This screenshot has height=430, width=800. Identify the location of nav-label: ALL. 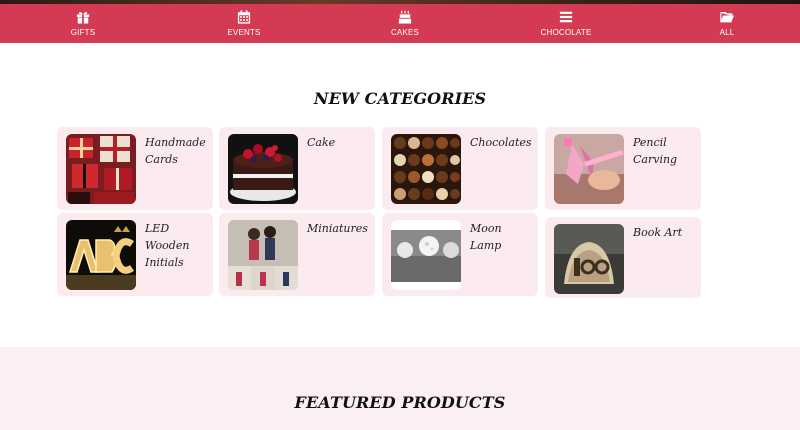
(727, 32).